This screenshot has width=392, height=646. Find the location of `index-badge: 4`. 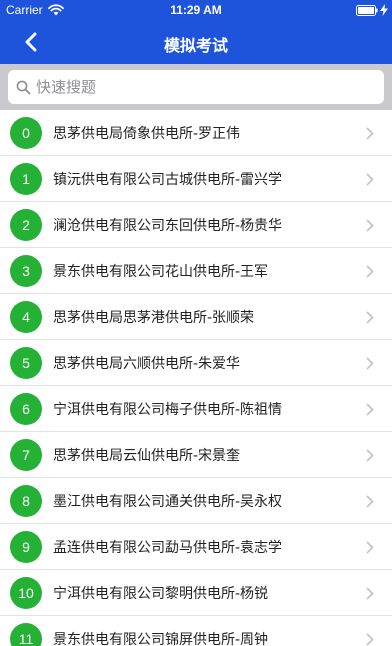

index-badge: 4 is located at coordinates (26, 317).